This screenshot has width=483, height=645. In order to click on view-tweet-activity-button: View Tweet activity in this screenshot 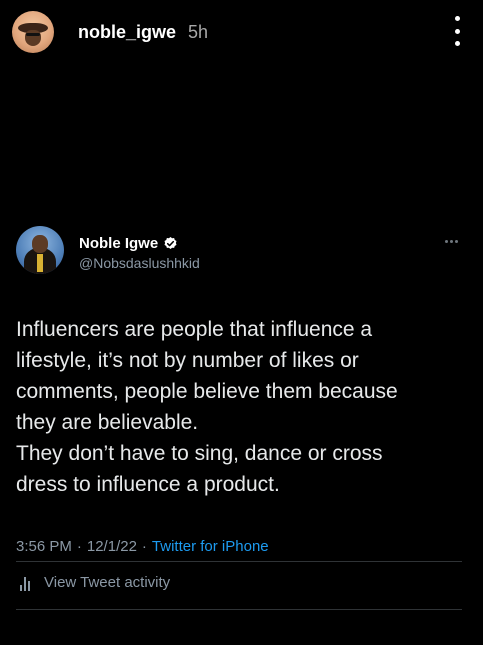, I will do `click(95, 582)`.